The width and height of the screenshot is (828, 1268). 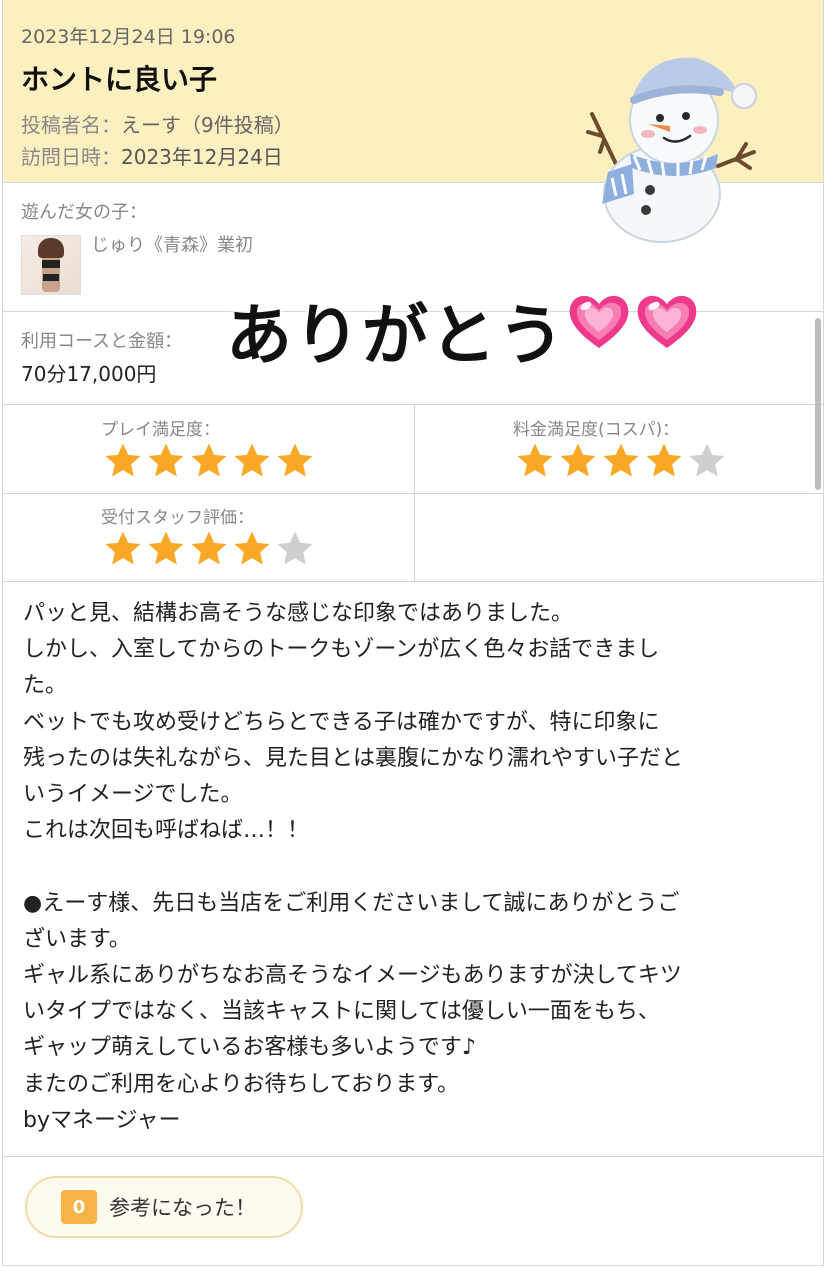 What do you see at coordinates (128, 37) in the screenshot?
I see `review-date: 2023年12月24日 19:06` at bounding box center [128, 37].